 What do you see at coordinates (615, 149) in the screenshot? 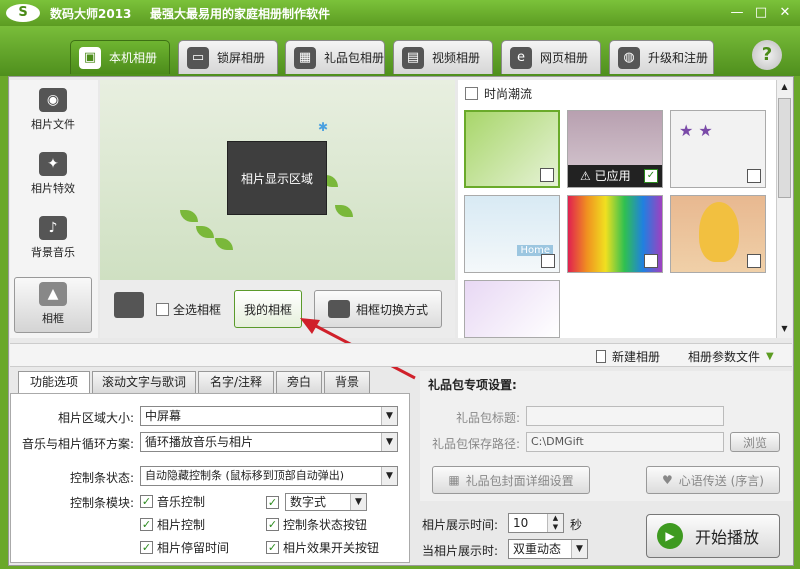
I see `frame-thumbnail-applied: ⚠ 已应用 ✓` at bounding box center [615, 149].